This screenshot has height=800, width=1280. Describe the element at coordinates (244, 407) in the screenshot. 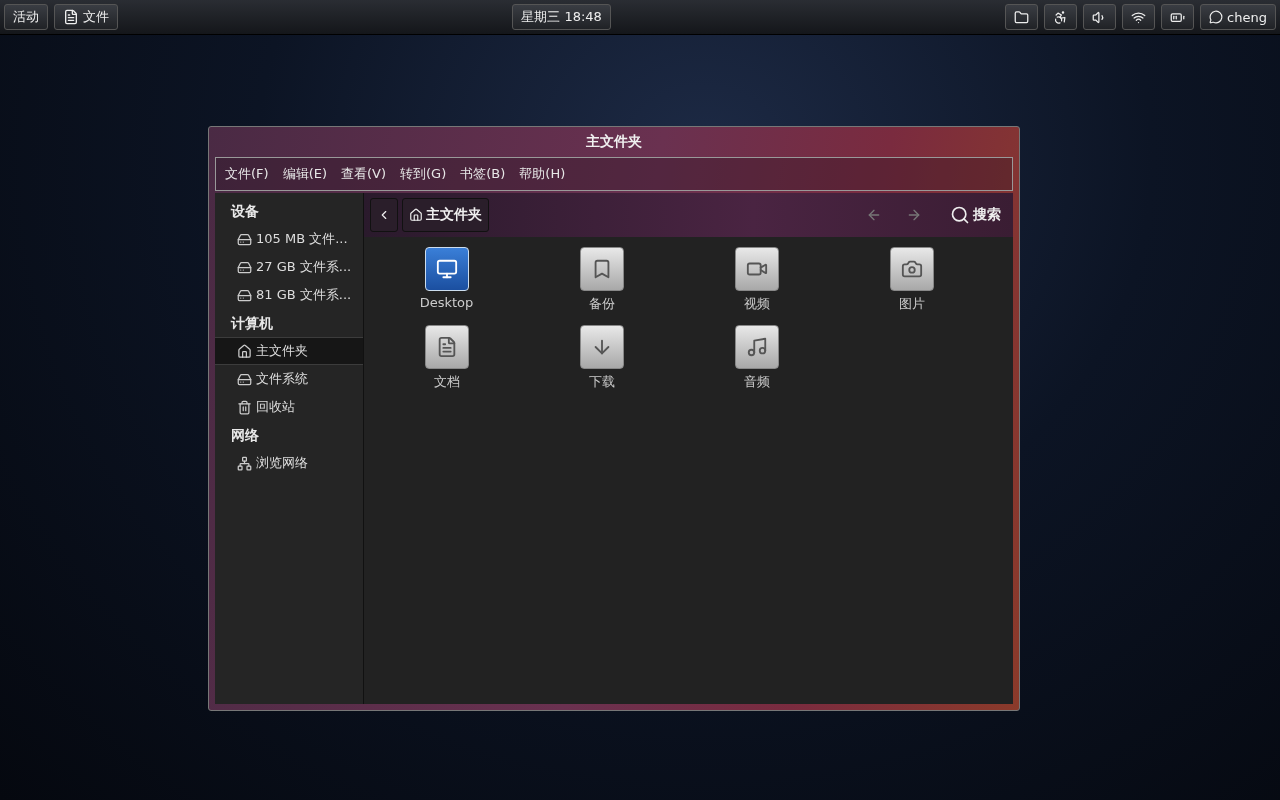

I see `trash-icon` at that location.